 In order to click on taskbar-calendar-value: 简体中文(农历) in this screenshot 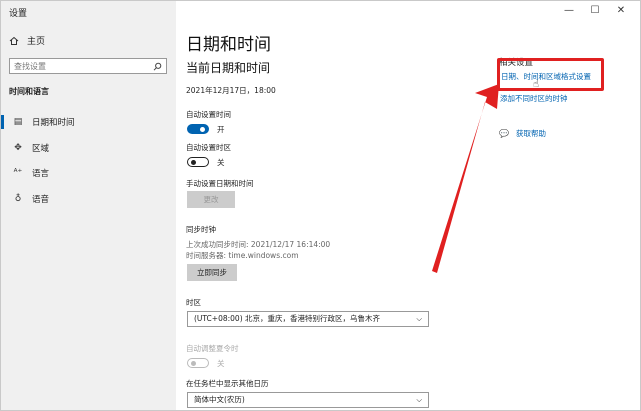, I will do `click(219, 399)`.